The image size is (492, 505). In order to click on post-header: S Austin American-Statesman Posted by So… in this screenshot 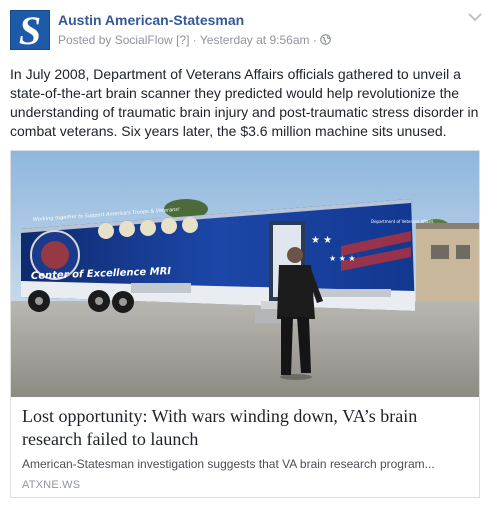, I will do `click(246, 32)`.